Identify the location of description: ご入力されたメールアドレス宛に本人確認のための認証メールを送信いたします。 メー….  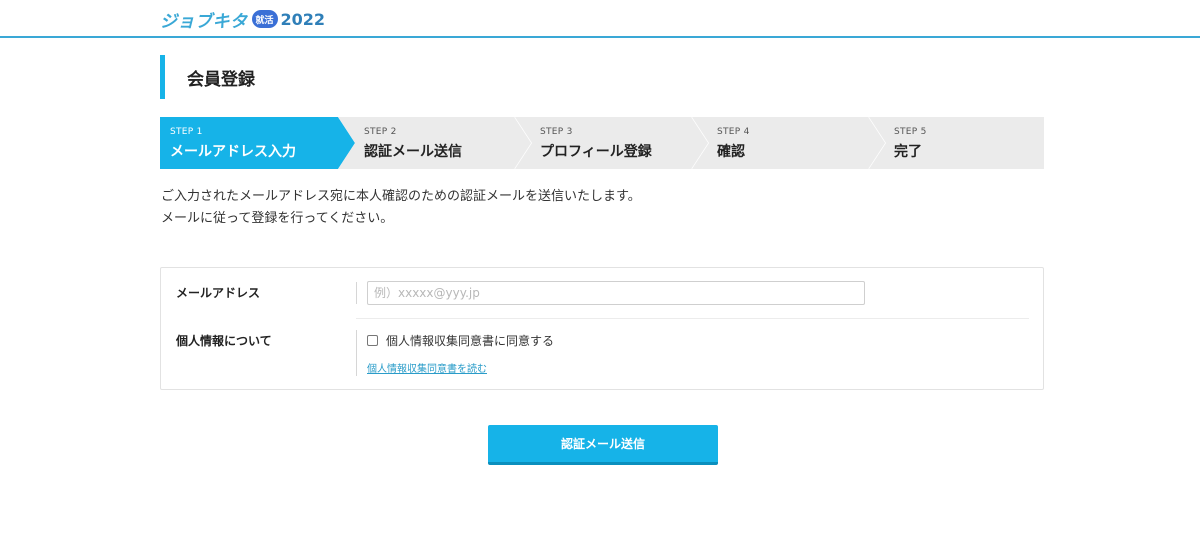
(603, 208).